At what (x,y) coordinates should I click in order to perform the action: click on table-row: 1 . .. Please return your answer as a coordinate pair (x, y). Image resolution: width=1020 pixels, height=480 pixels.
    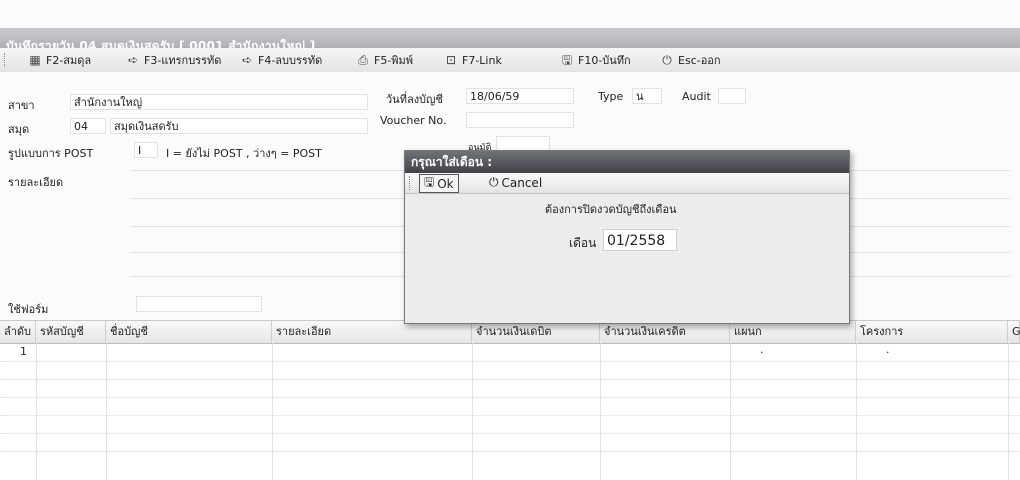
    Looking at the image, I should click on (510, 352).